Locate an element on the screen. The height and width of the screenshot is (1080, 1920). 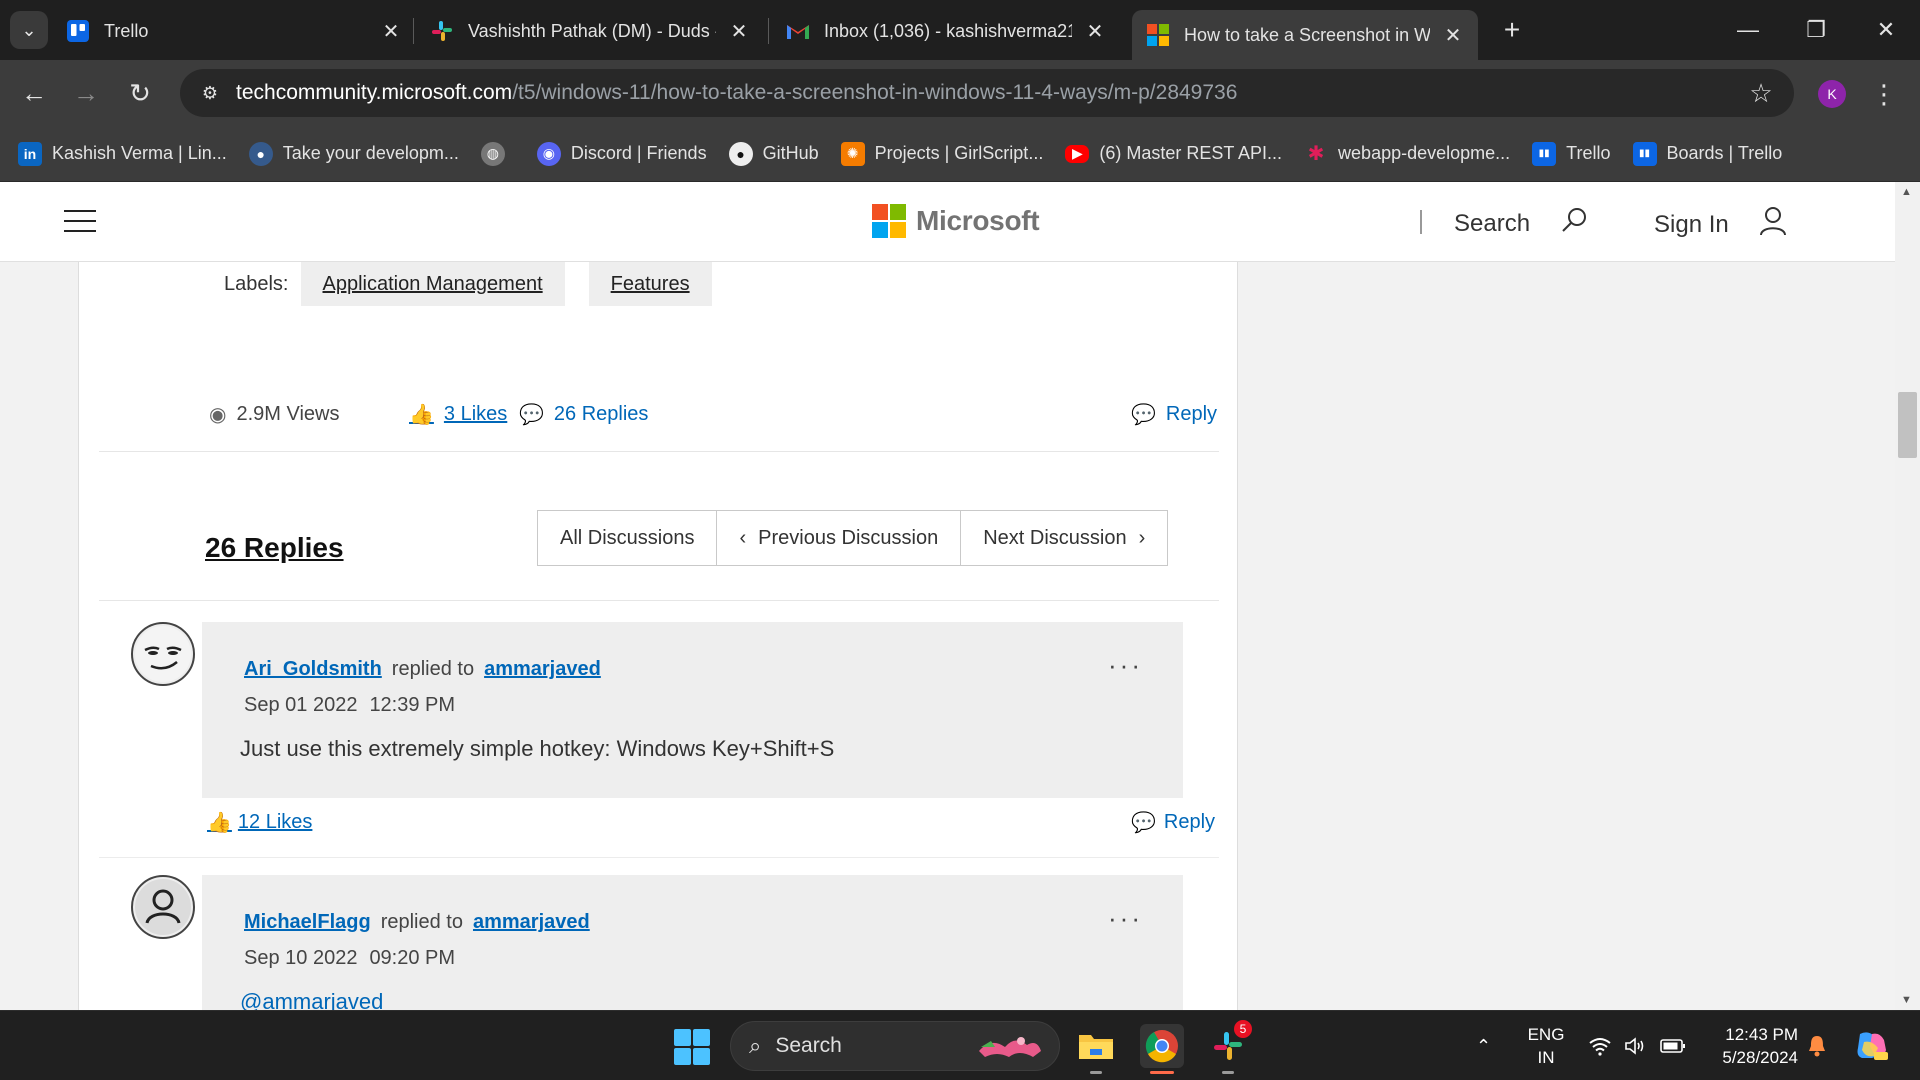
thumbs-up-icon: 👍 is located at coordinates (219, 823).